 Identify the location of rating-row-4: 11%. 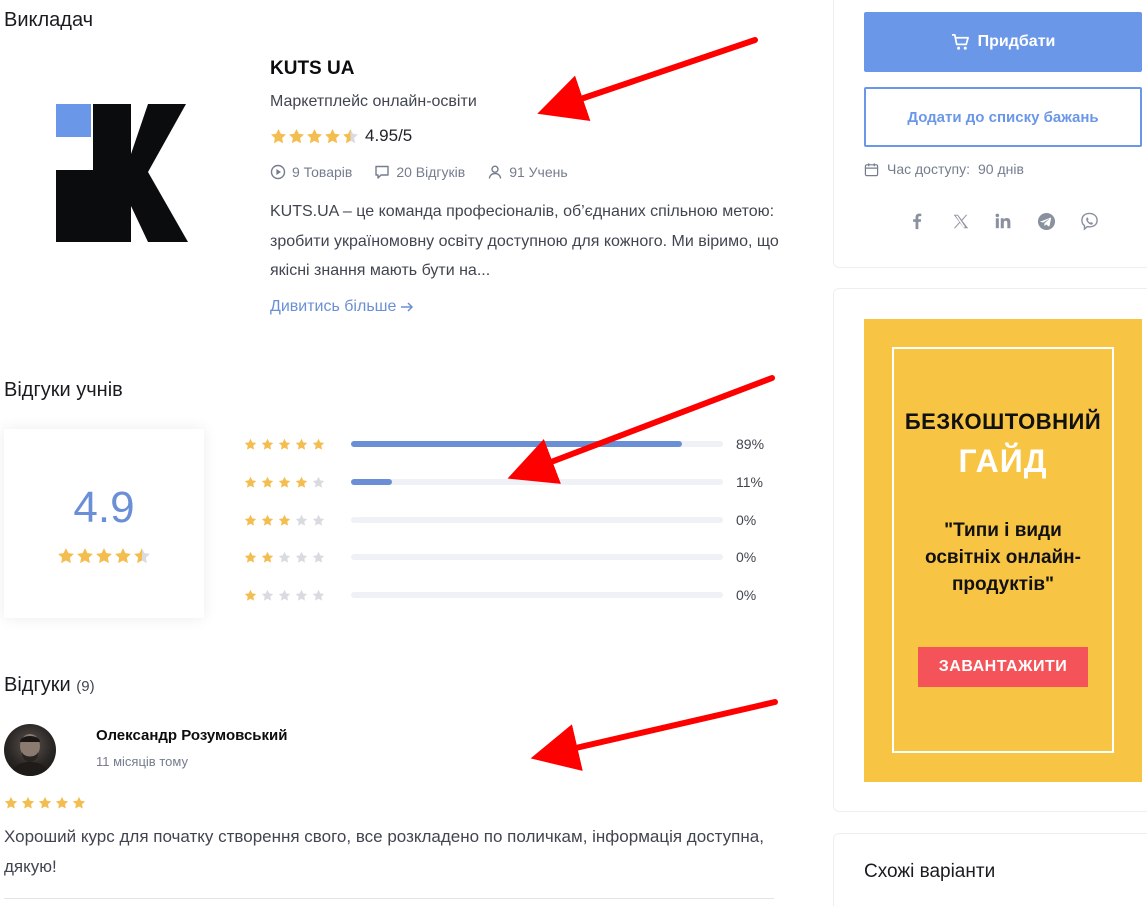
(514, 482).